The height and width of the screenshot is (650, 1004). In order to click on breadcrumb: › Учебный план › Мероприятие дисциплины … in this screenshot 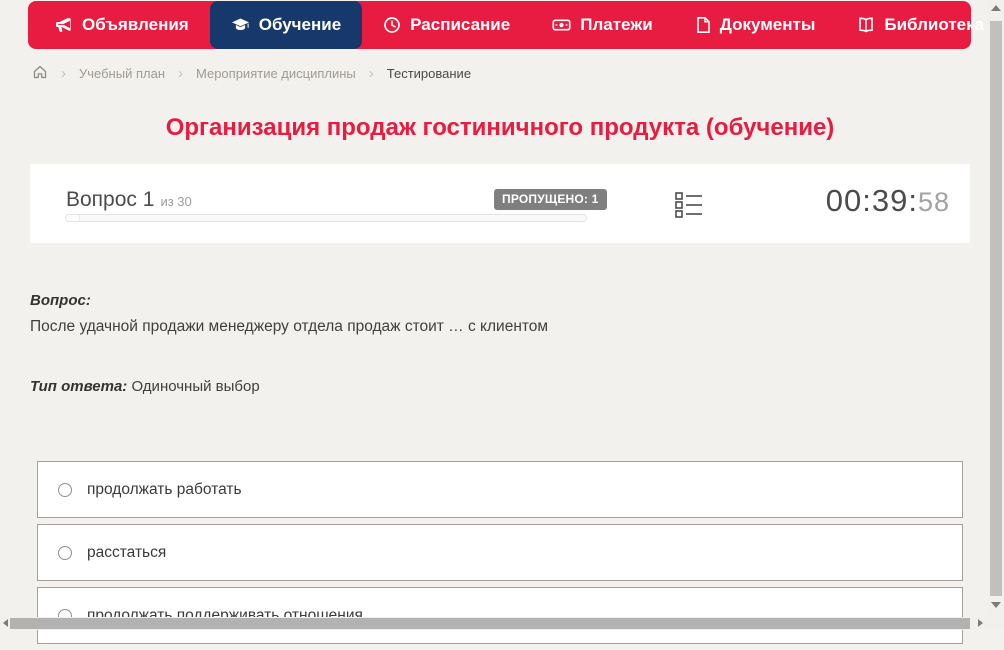, I will do `click(251, 73)`.